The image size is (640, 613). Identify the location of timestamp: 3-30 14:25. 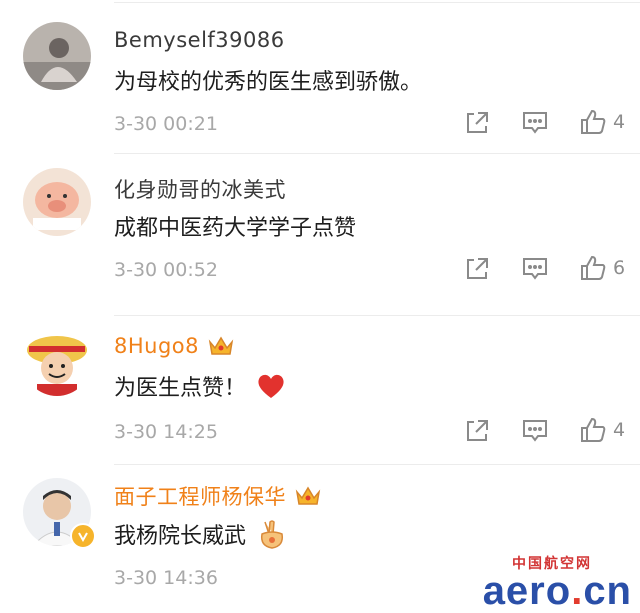
(166, 432).